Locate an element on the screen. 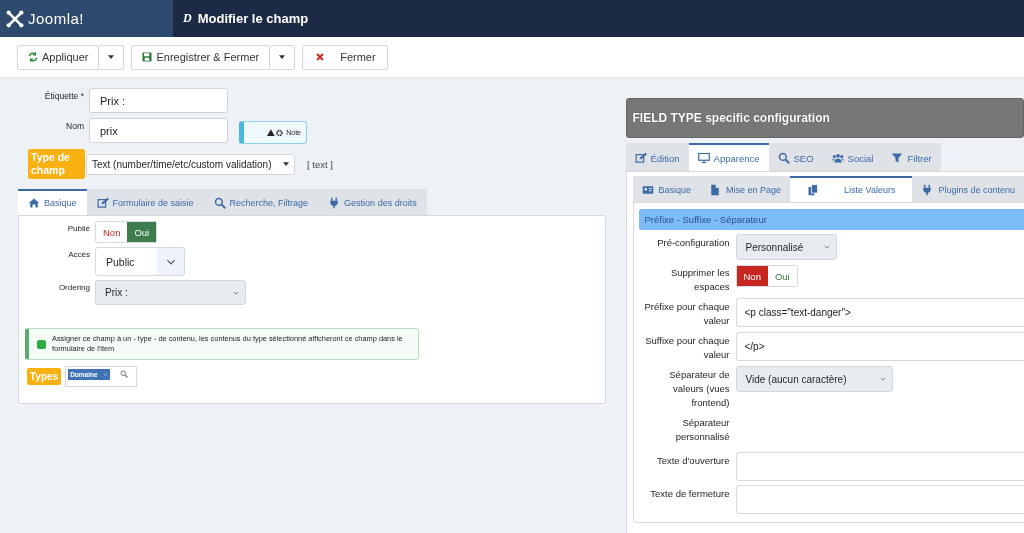 The width and height of the screenshot is (1024, 533). tab: Mise en Page is located at coordinates (745, 189).